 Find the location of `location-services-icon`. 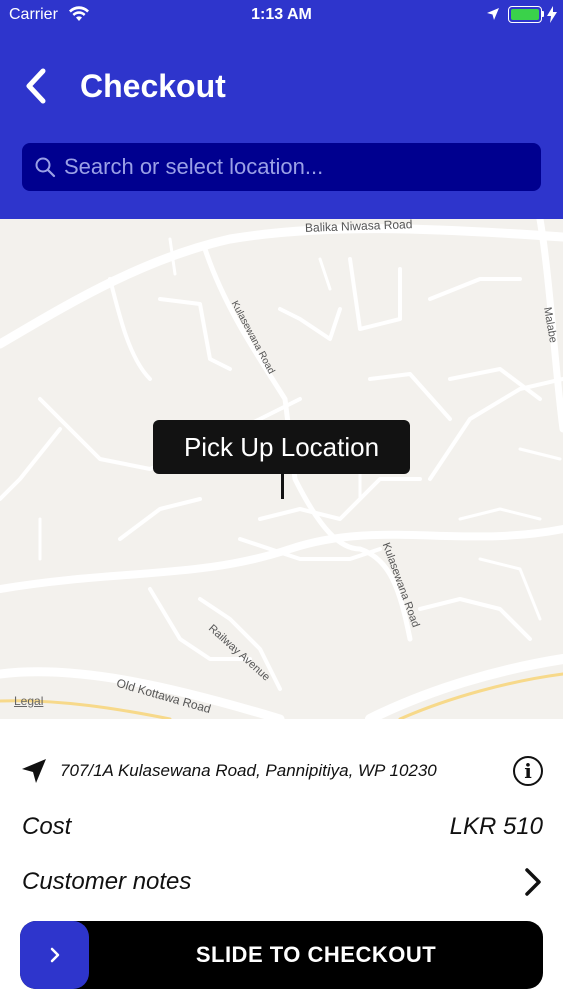

location-services-icon is located at coordinates (493, 14).